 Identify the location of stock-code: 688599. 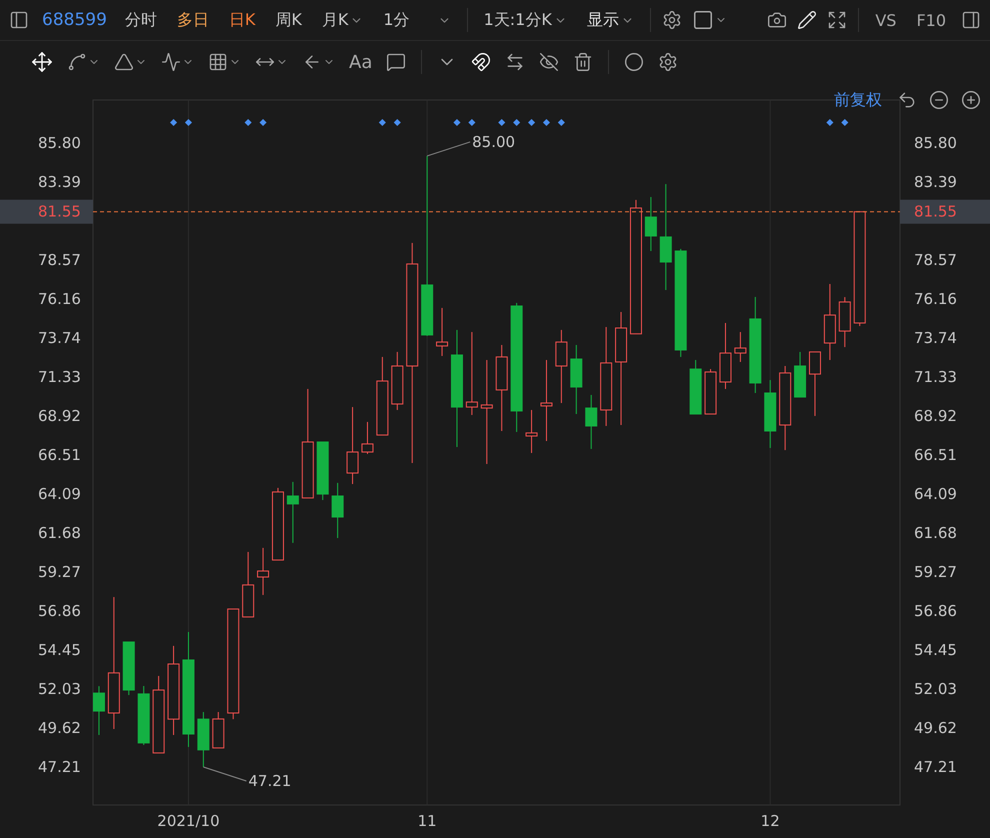
(74, 20).